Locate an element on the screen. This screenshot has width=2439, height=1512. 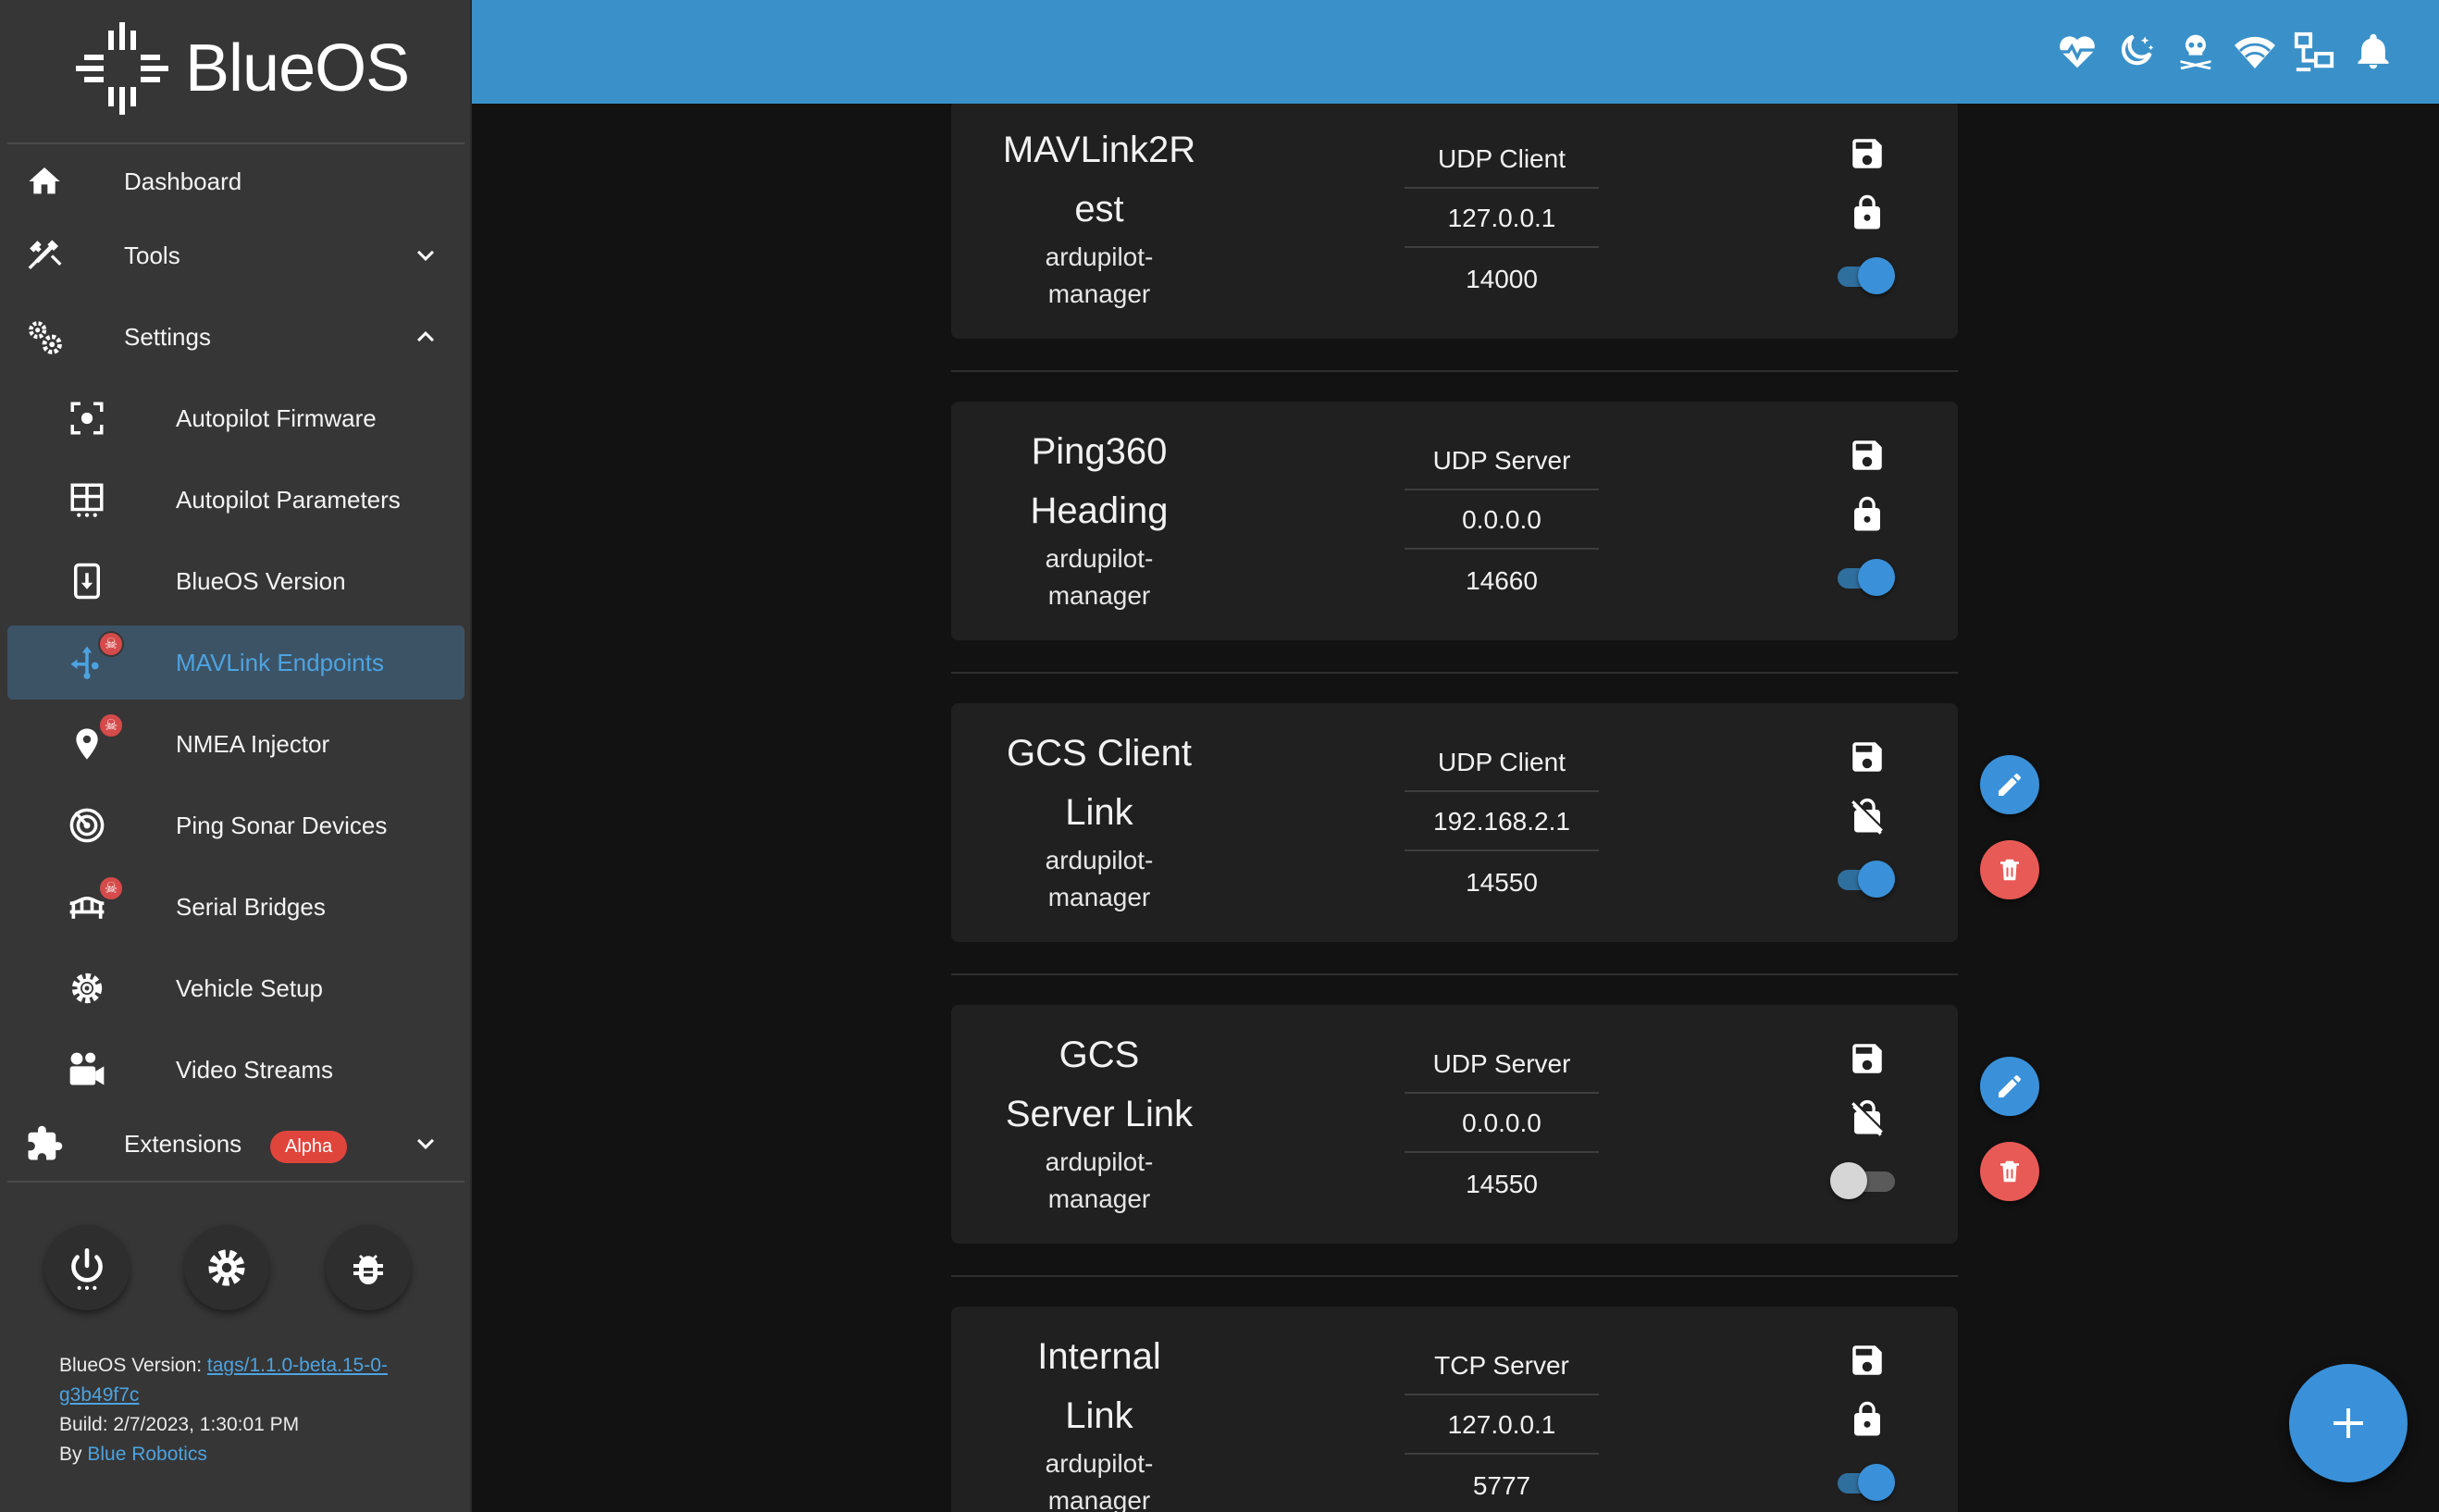
heartbeat-icon is located at coordinates (2077, 52).